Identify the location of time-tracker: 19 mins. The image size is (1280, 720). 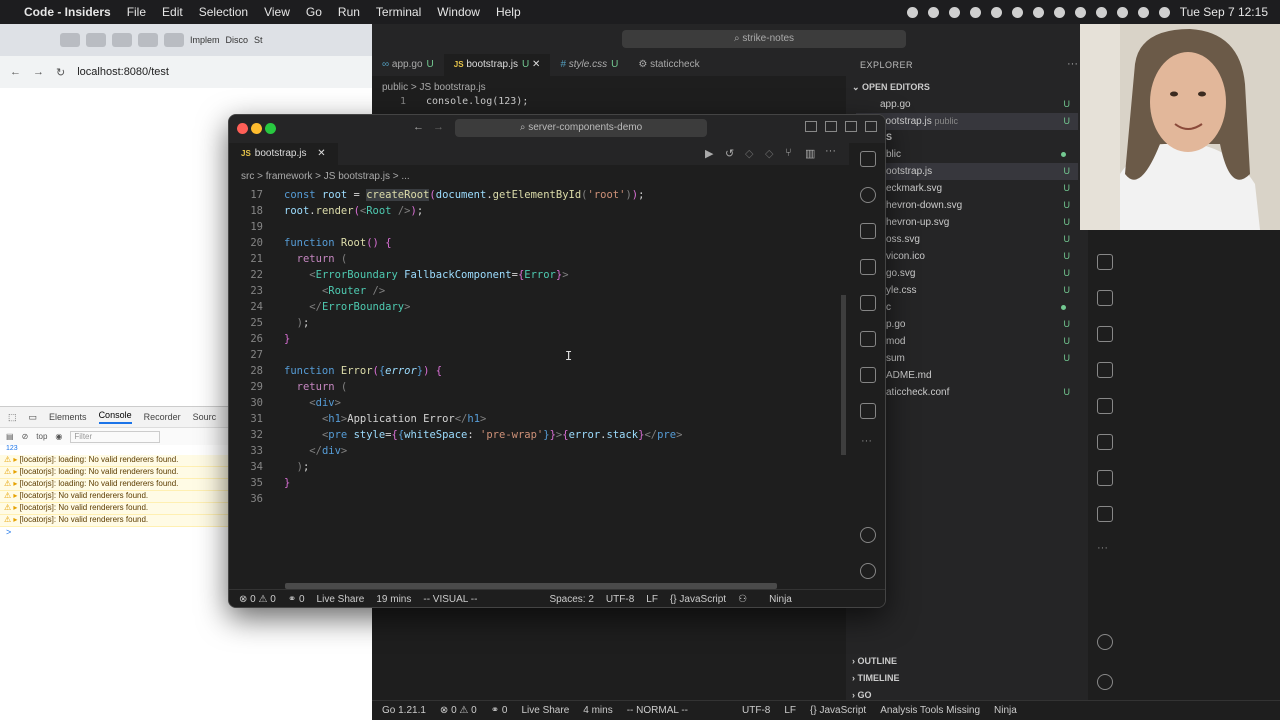
(393, 599).